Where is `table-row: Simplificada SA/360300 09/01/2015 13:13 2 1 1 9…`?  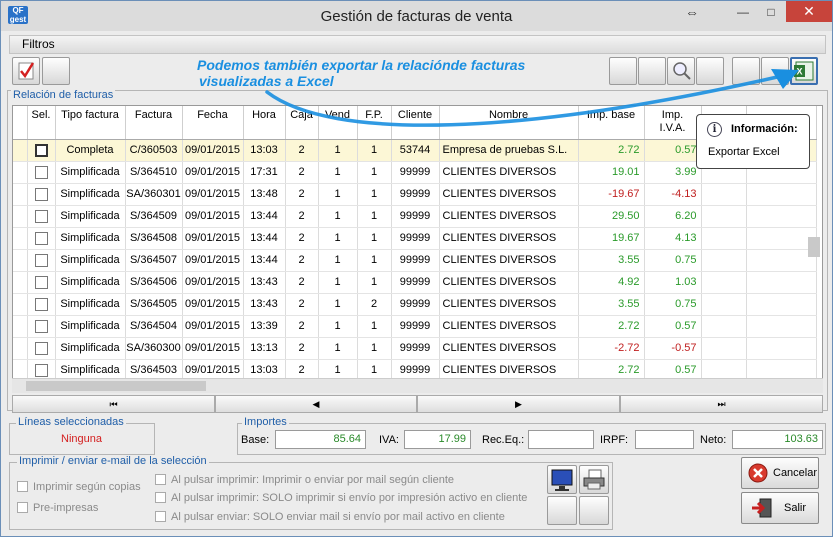 table-row: Simplificada SA/360300 09/01/2015 13:13 2 1 1 9… is located at coordinates (415, 348).